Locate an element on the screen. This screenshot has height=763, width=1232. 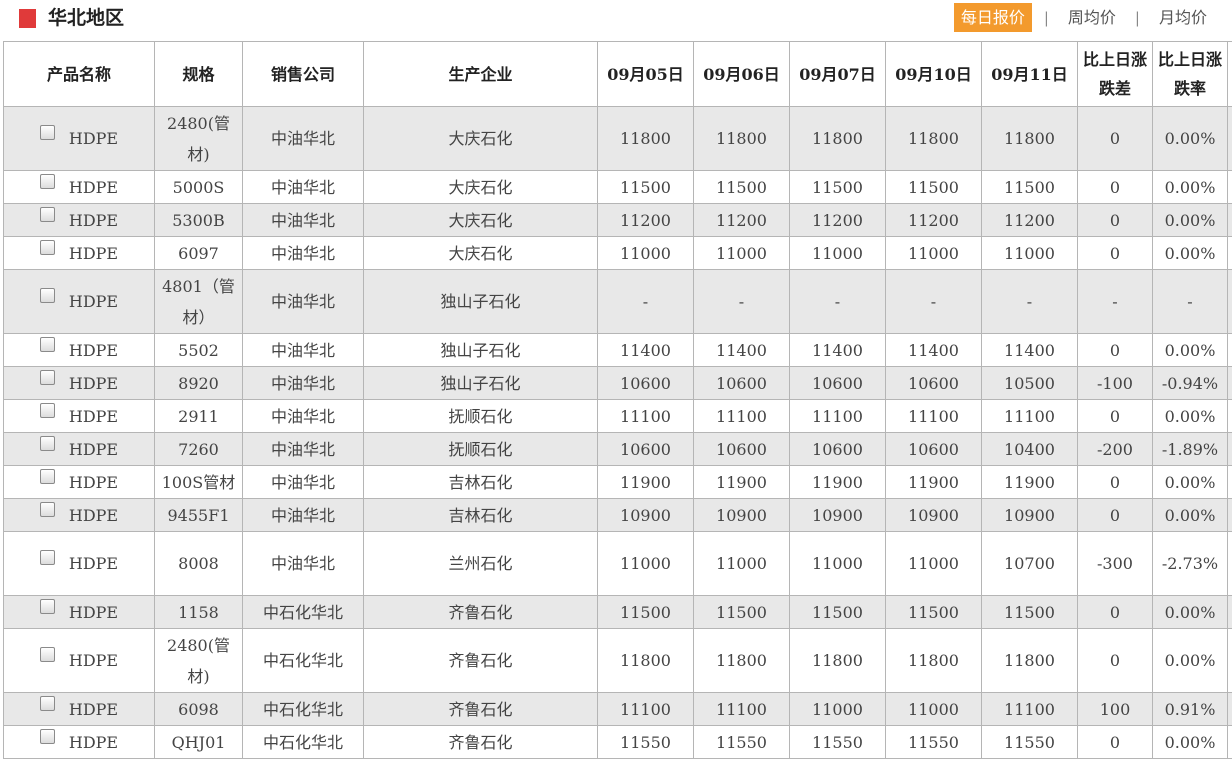
spec-text: 7260 is located at coordinates (198, 449).